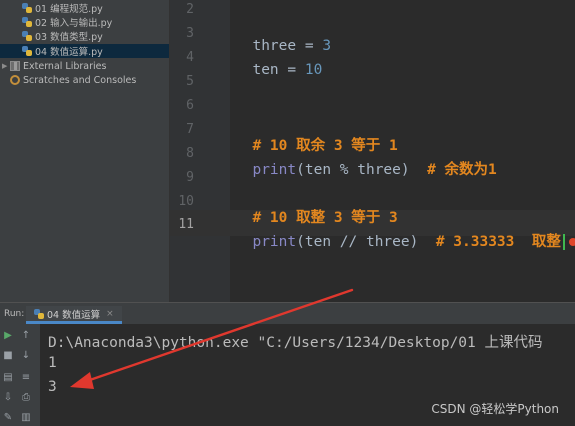 The image size is (575, 426). Describe the element at coordinates (186, 201) in the screenshot. I see `line-number: 10` at that location.